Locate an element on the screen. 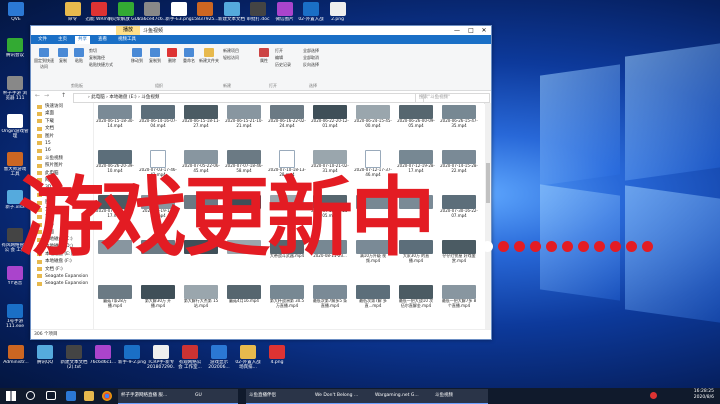 This screenshot has height=404, width=720. desktop-icon: 02-外置入战 is located at coordinates (311, 14).